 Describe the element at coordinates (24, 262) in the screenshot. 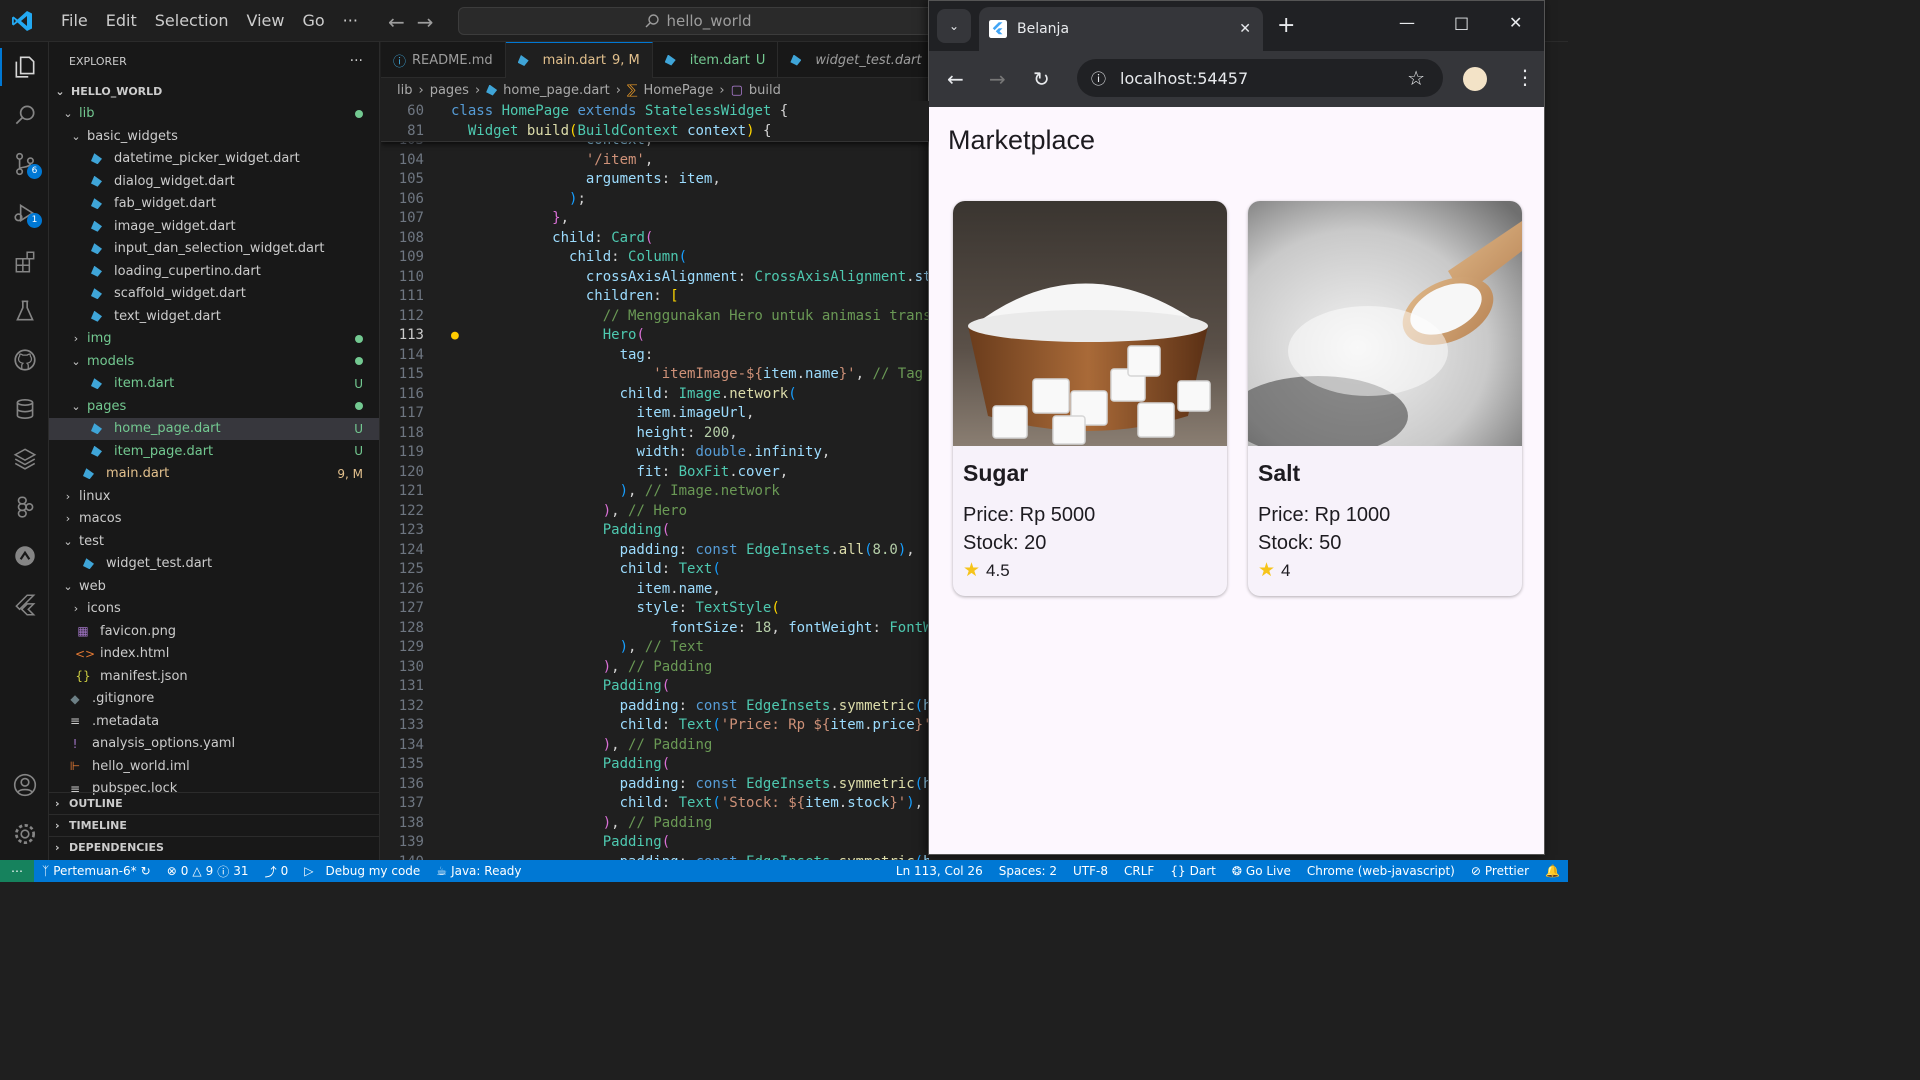

I see `extensions-icon` at that location.